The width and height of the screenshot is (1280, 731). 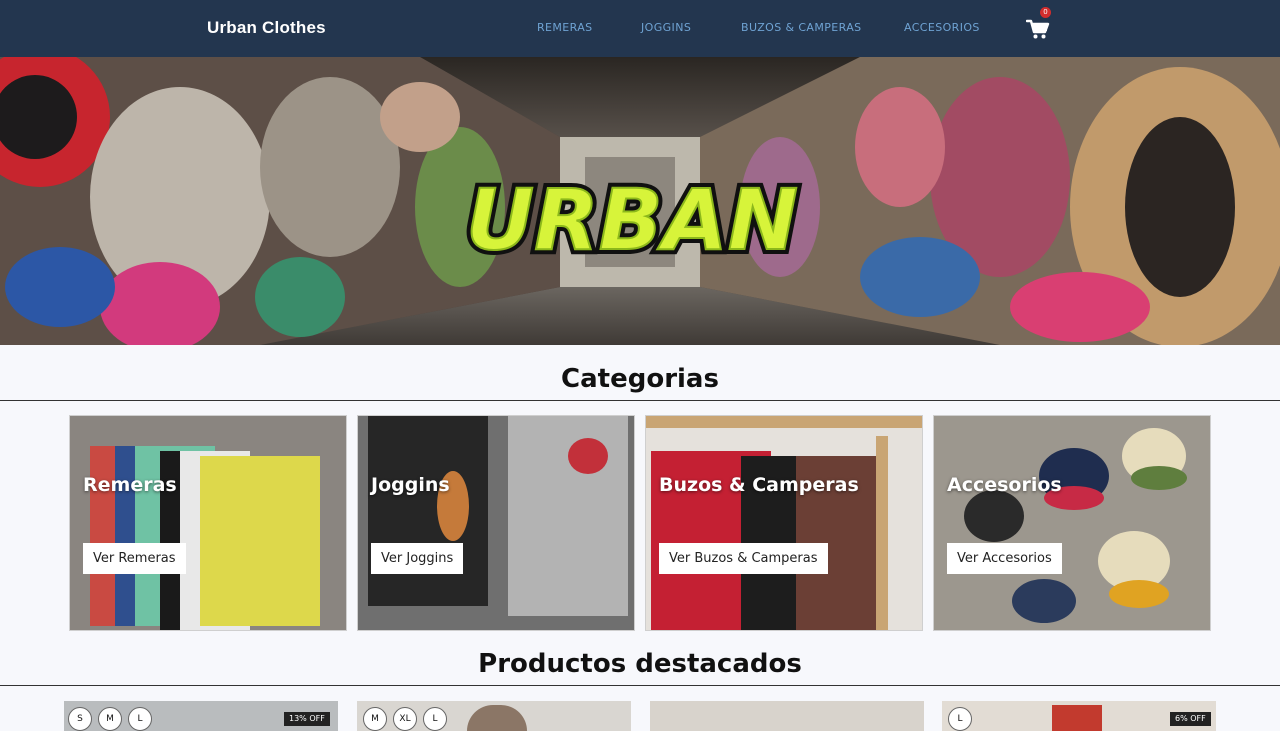 What do you see at coordinates (1045, 12) in the screenshot?
I see `cart-count-badge: 0` at bounding box center [1045, 12].